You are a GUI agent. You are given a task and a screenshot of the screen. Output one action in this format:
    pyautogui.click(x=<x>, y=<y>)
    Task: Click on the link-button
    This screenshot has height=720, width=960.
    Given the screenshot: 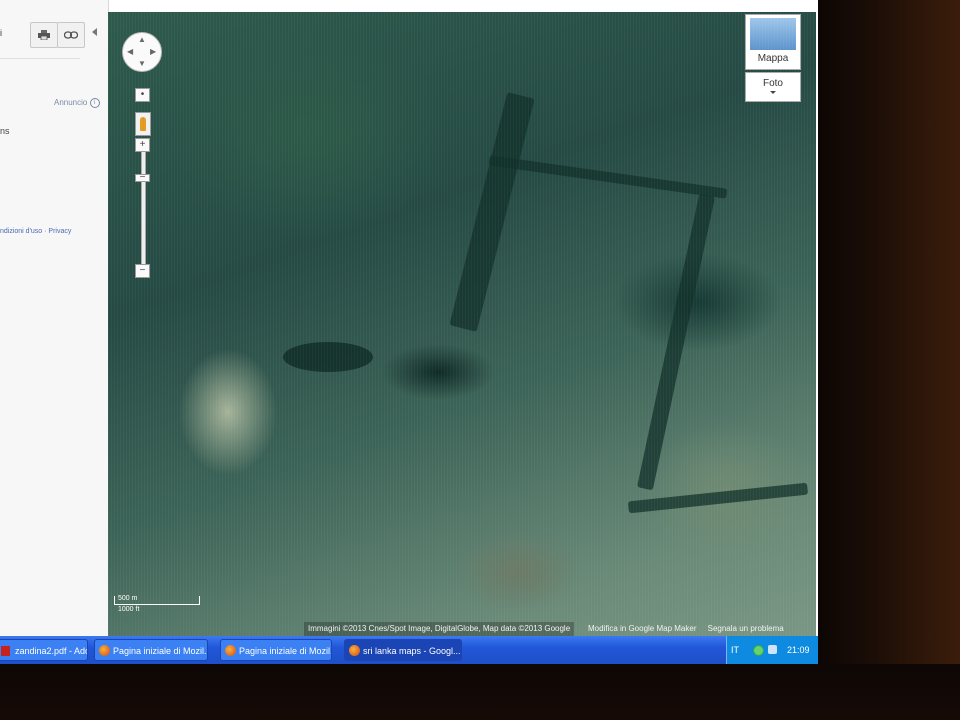 What is the action you would take?
    pyautogui.click(x=71, y=35)
    